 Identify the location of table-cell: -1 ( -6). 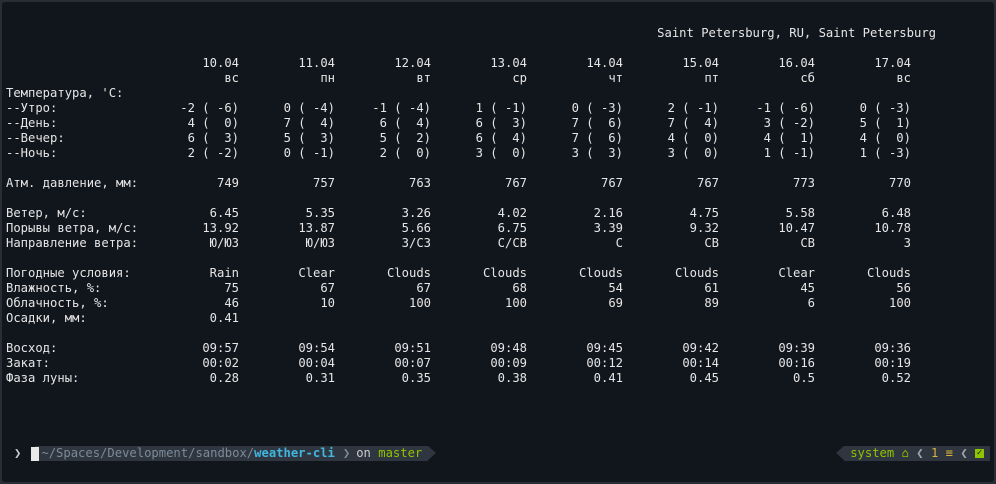
(785, 108).